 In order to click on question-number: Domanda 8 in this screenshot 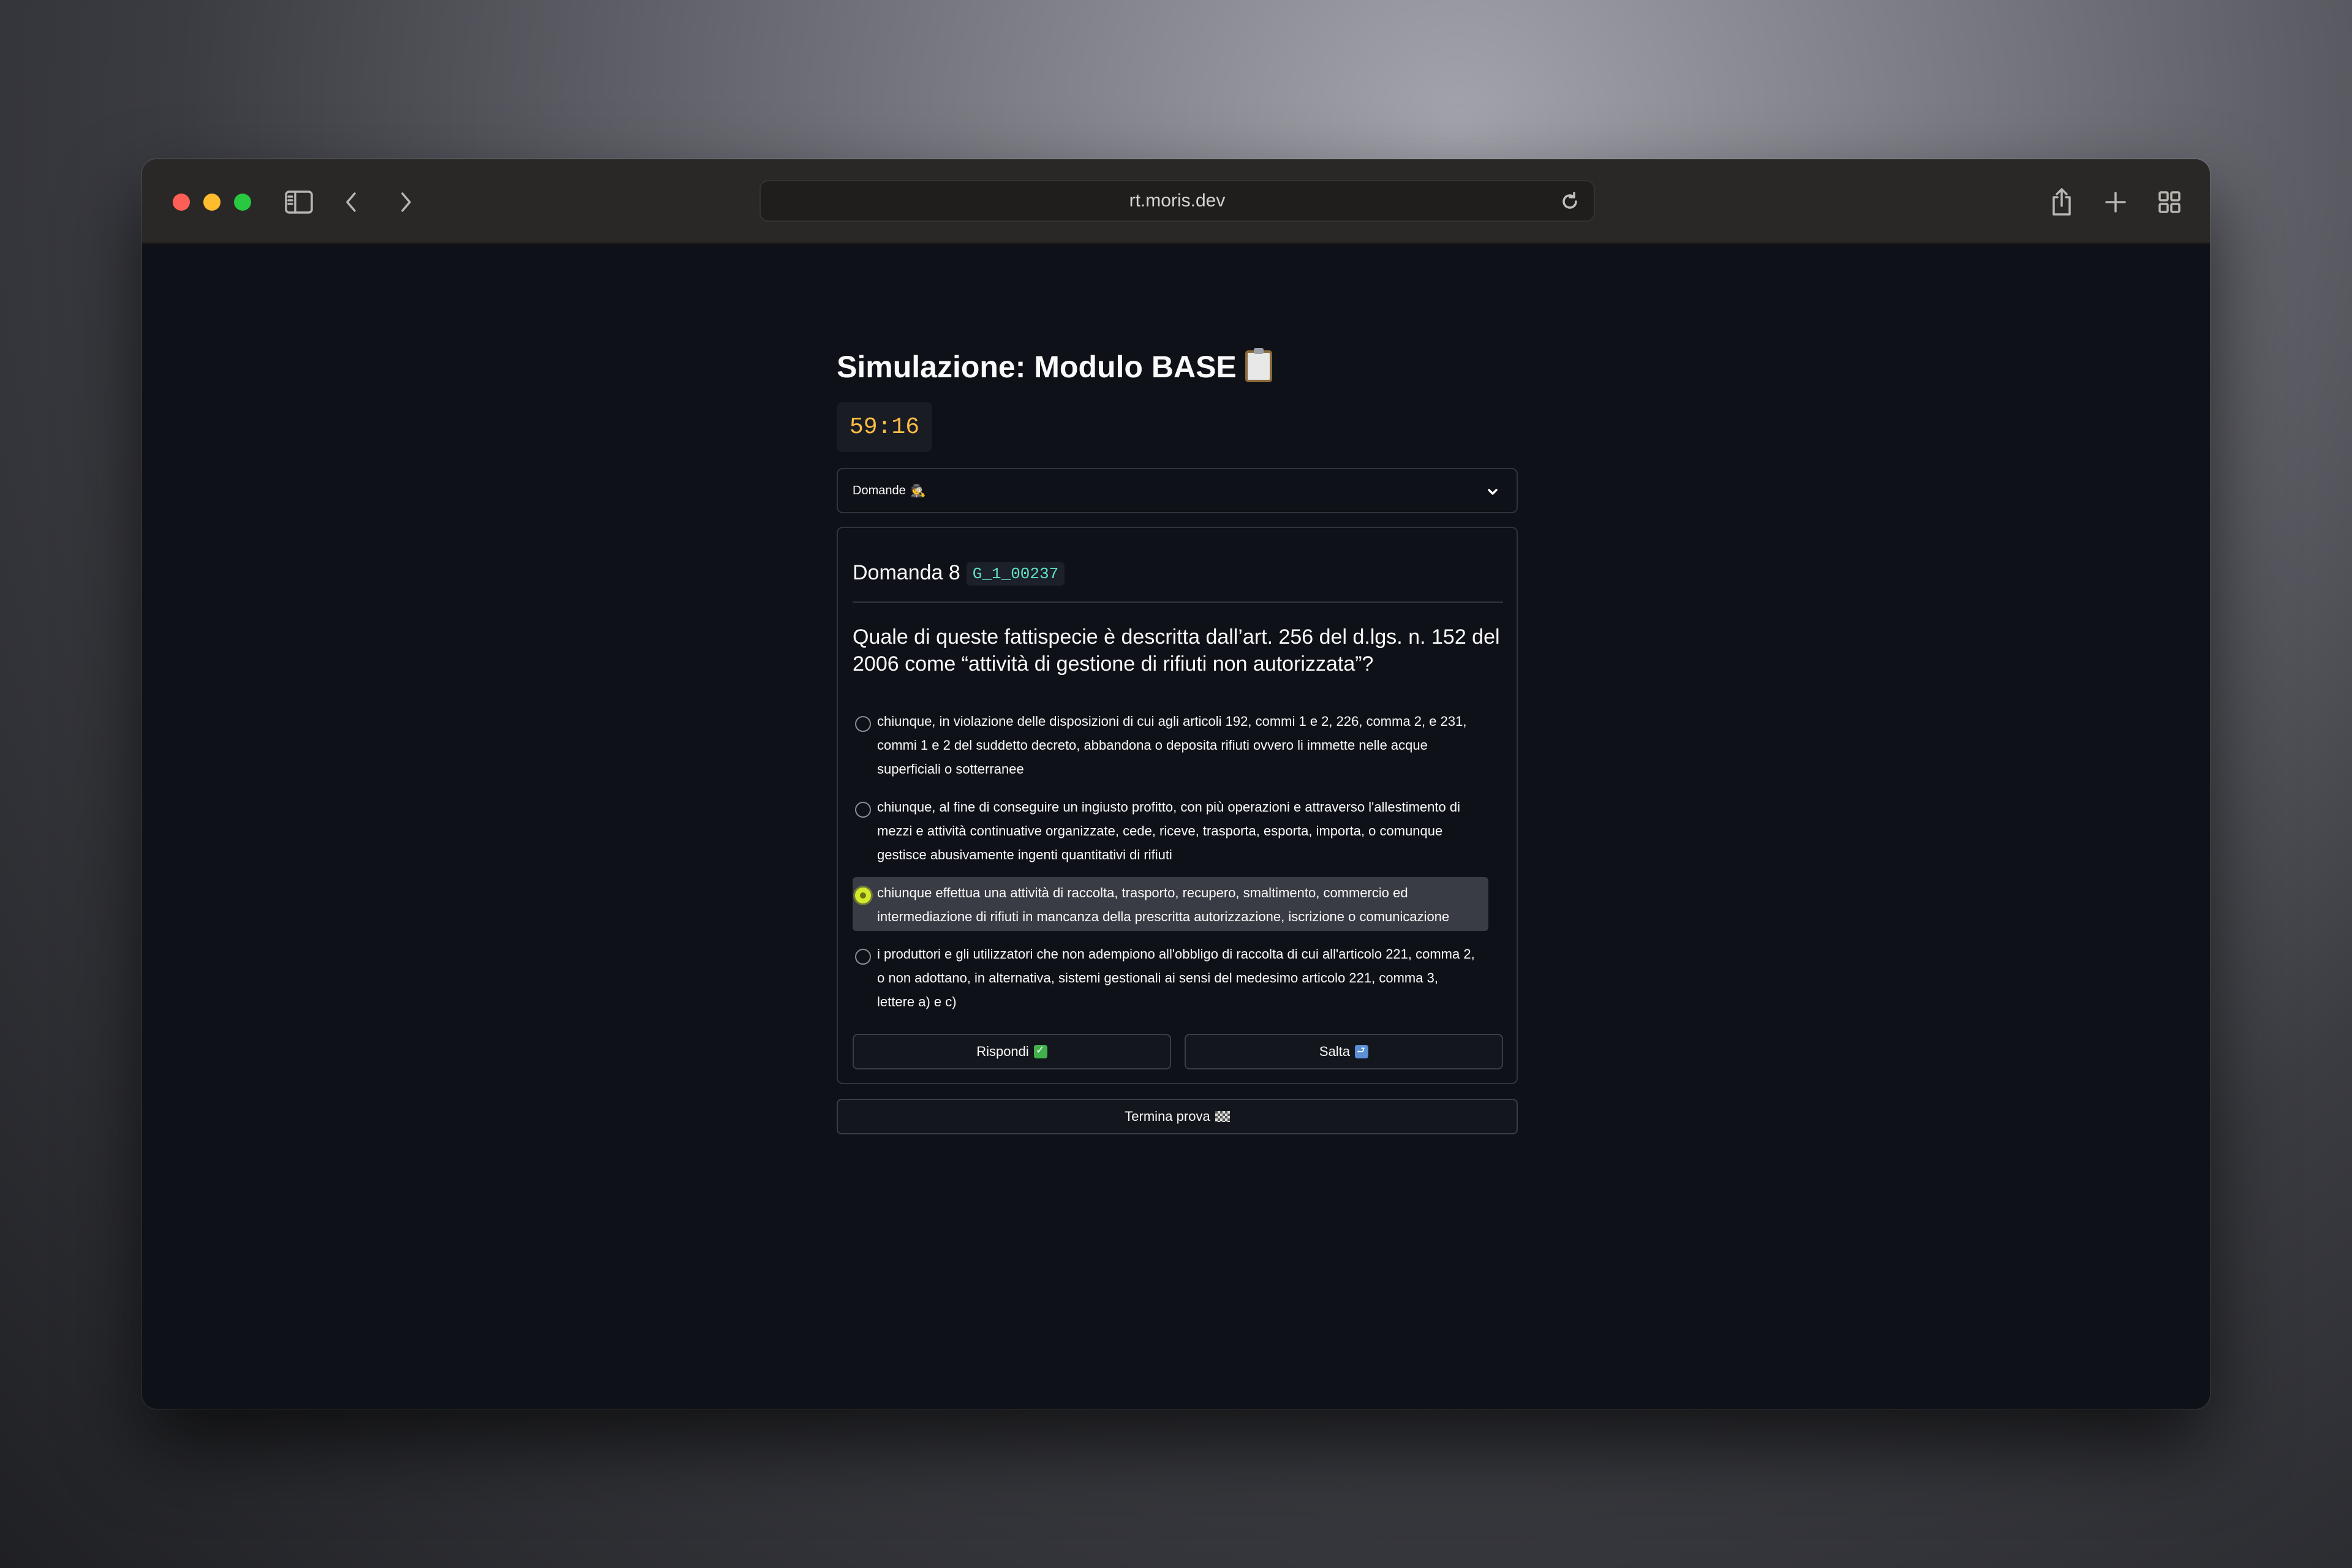, I will do `click(907, 573)`.